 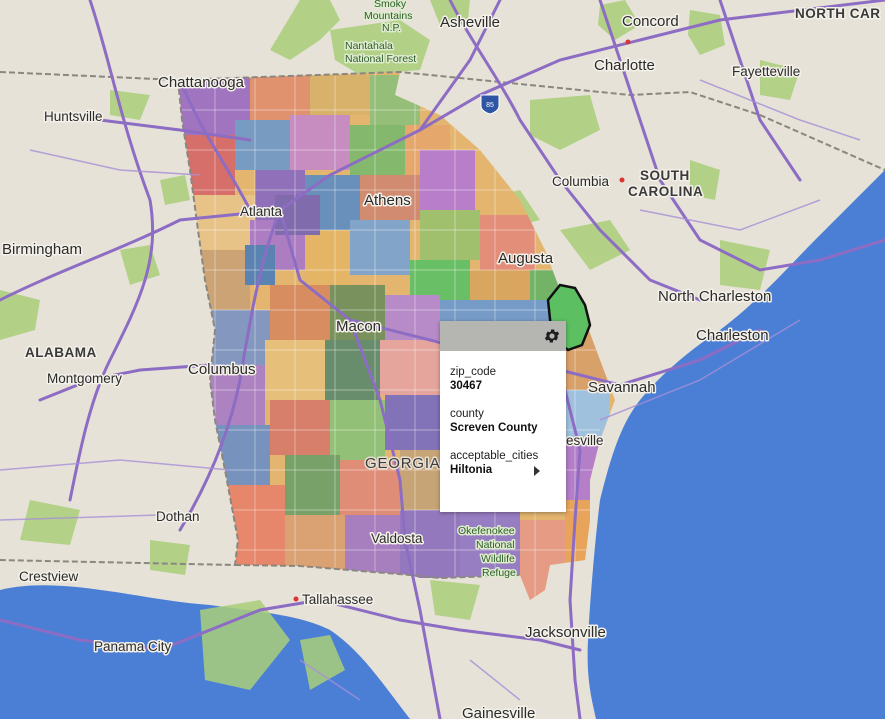 What do you see at coordinates (732, 335) in the screenshot?
I see `label-charleston: Charleston` at bounding box center [732, 335].